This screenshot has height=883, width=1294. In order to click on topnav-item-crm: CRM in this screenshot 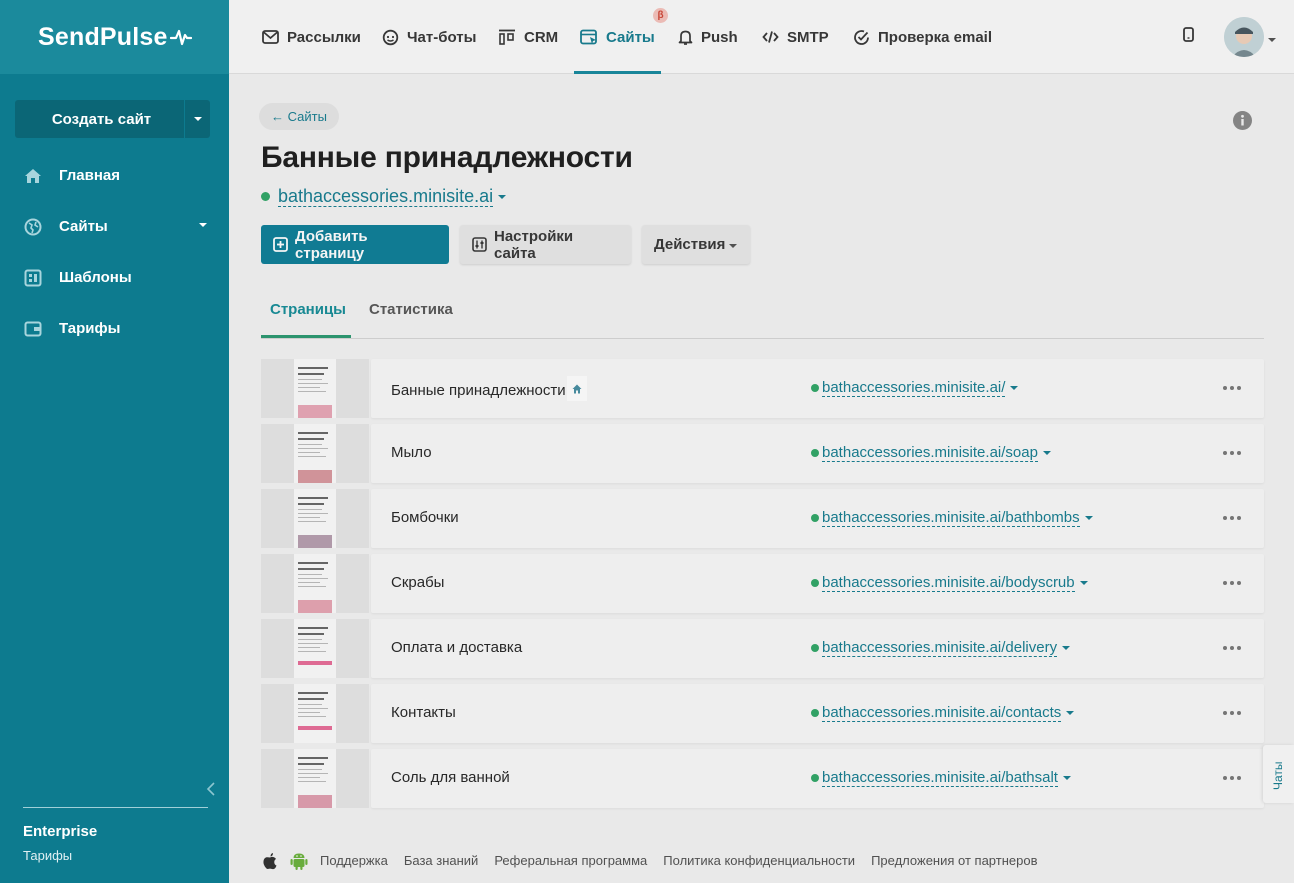, I will do `click(528, 37)`.